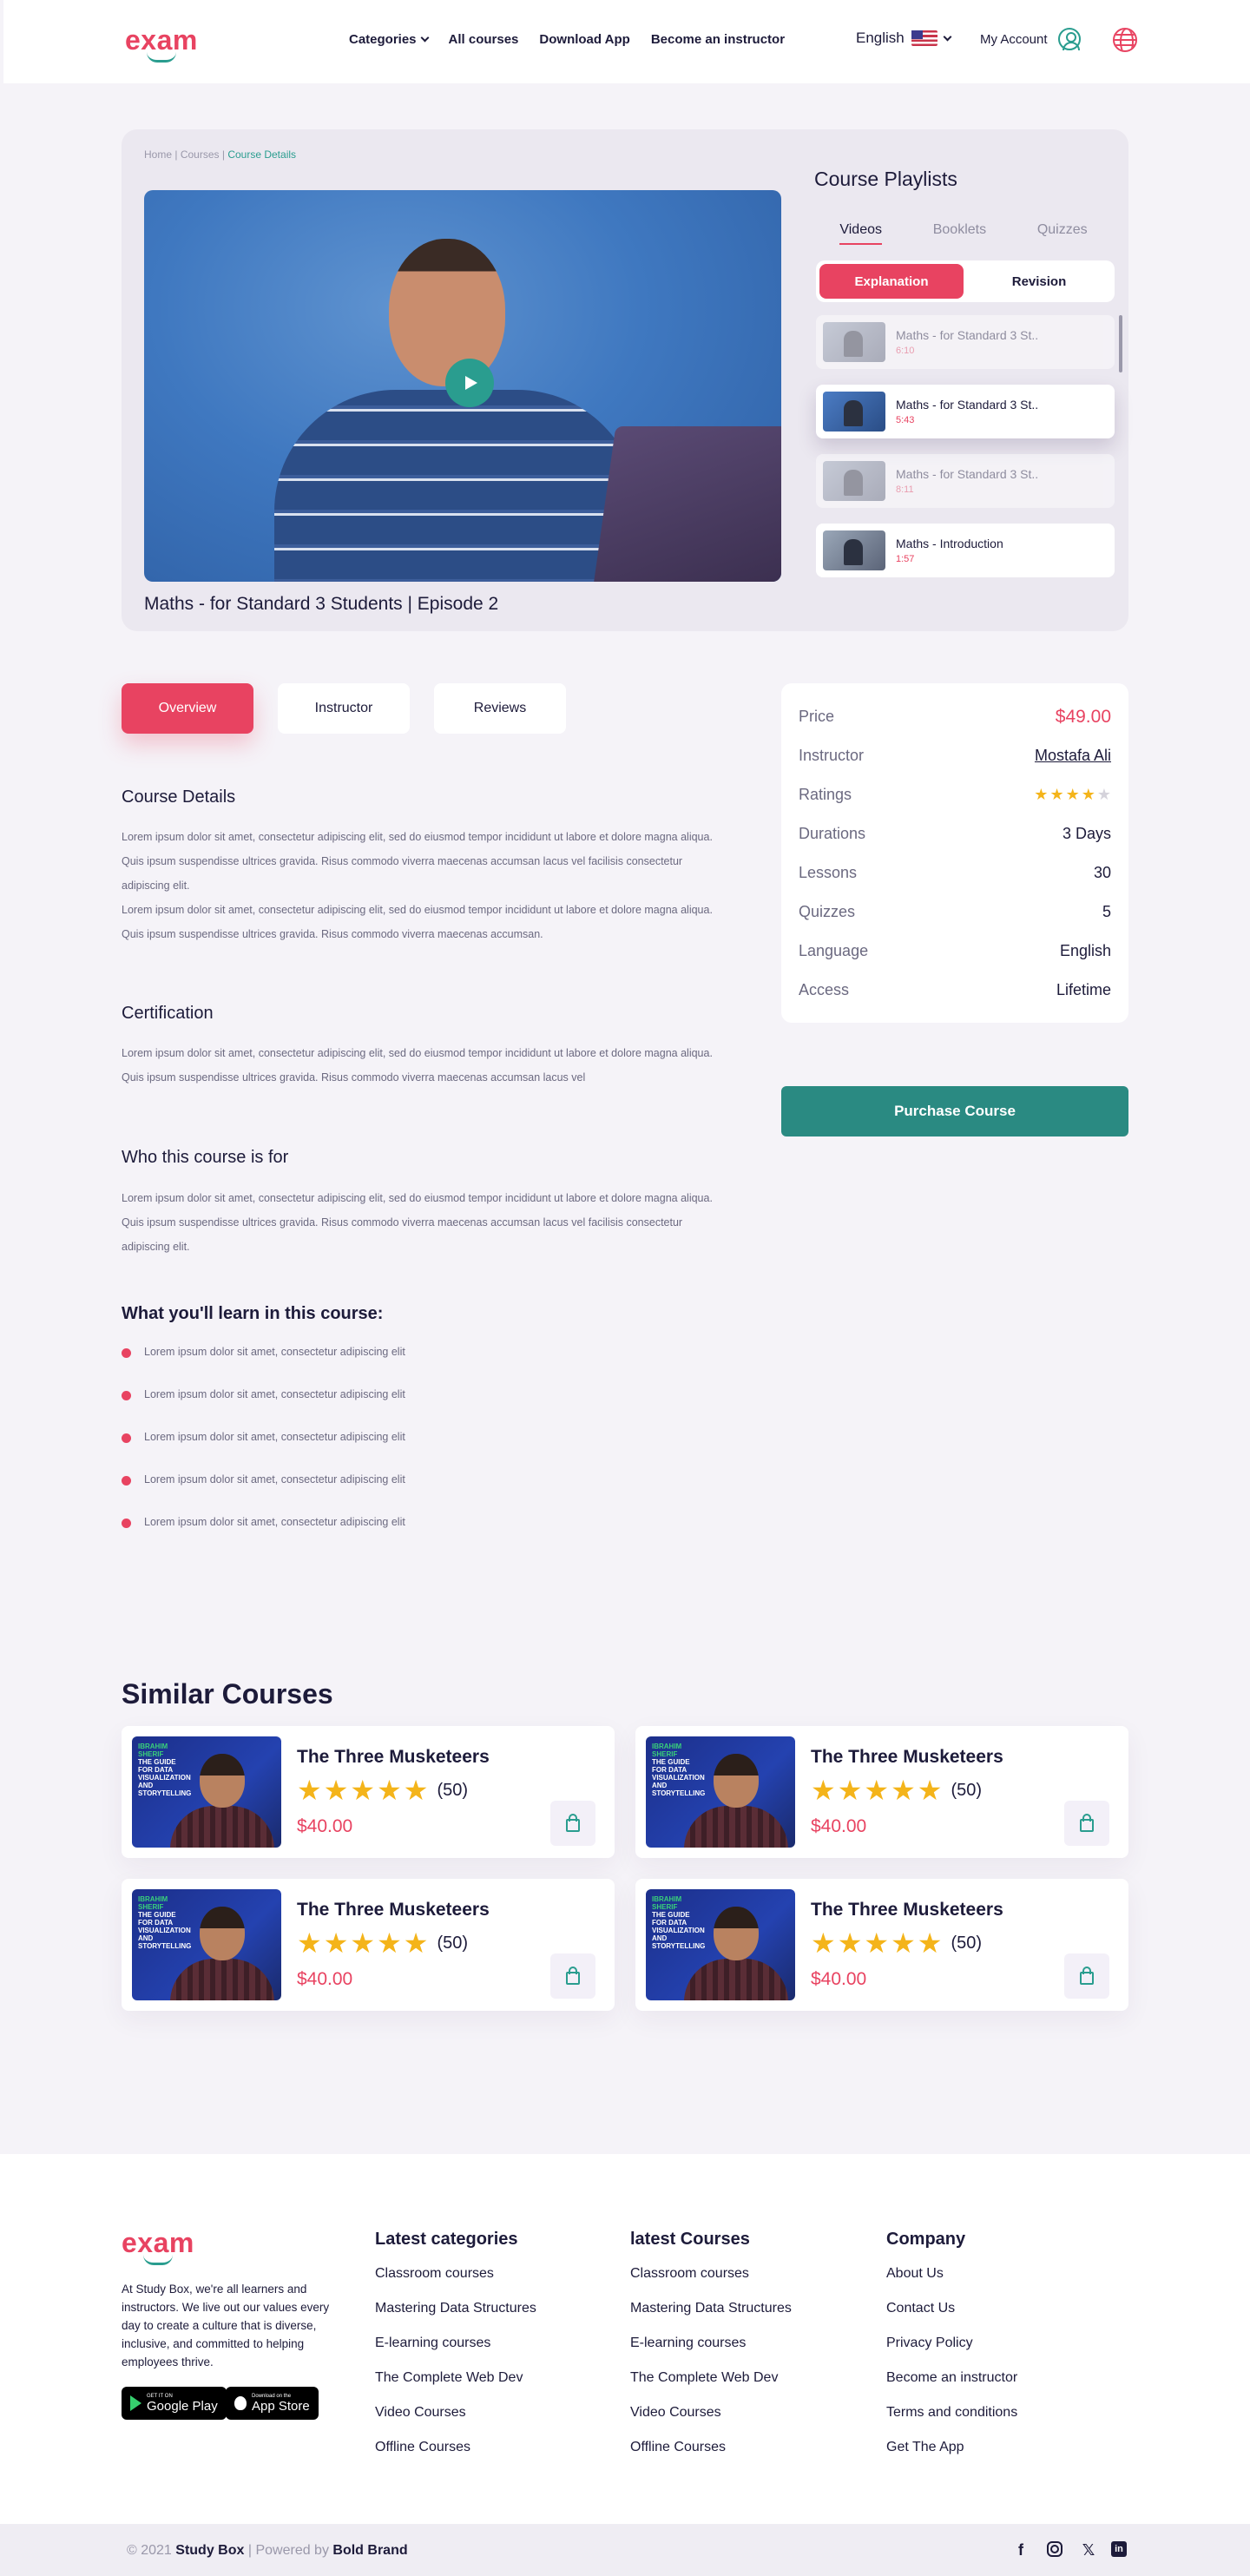  Describe the element at coordinates (126, 1481) in the screenshot. I see `bullet-icon` at that location.